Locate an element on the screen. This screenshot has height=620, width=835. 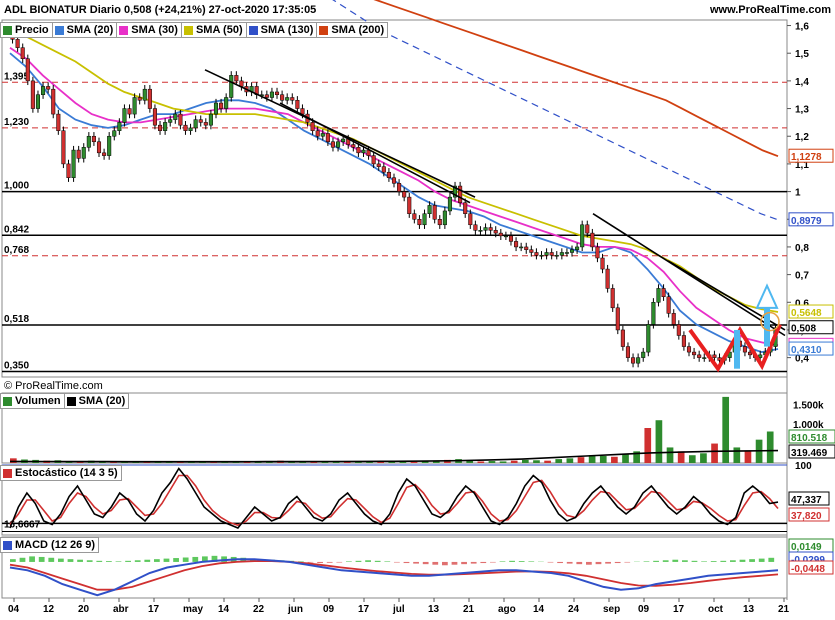
stoch-last-label: 37,820 is located at coordinates (806, 516).